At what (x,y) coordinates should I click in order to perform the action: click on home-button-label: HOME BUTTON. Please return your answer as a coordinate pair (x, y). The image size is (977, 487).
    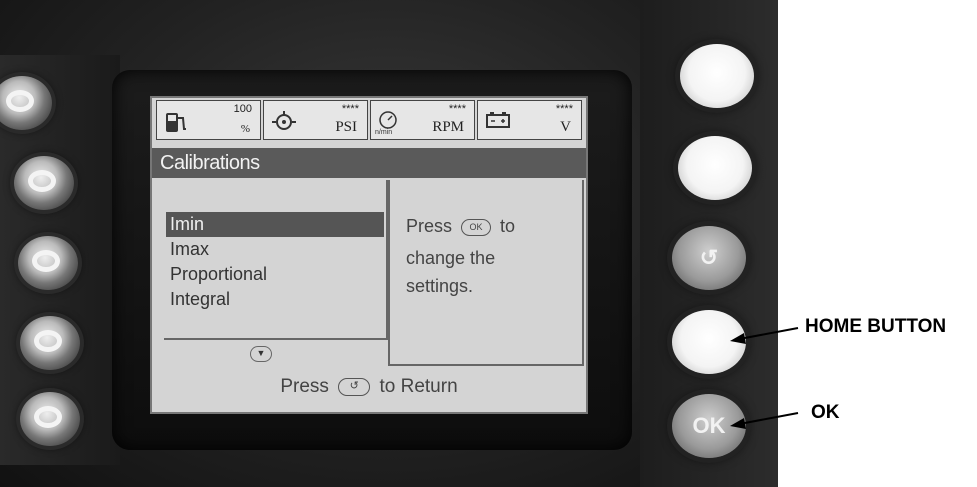
    Looking at the image, I should click on (876, 326).